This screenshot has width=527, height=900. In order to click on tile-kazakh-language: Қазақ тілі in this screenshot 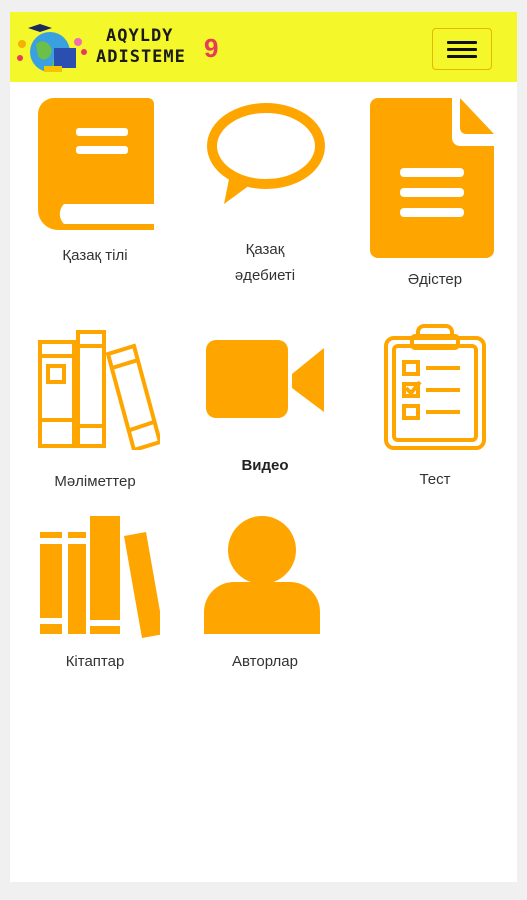, I will do `click(95, 184)`.